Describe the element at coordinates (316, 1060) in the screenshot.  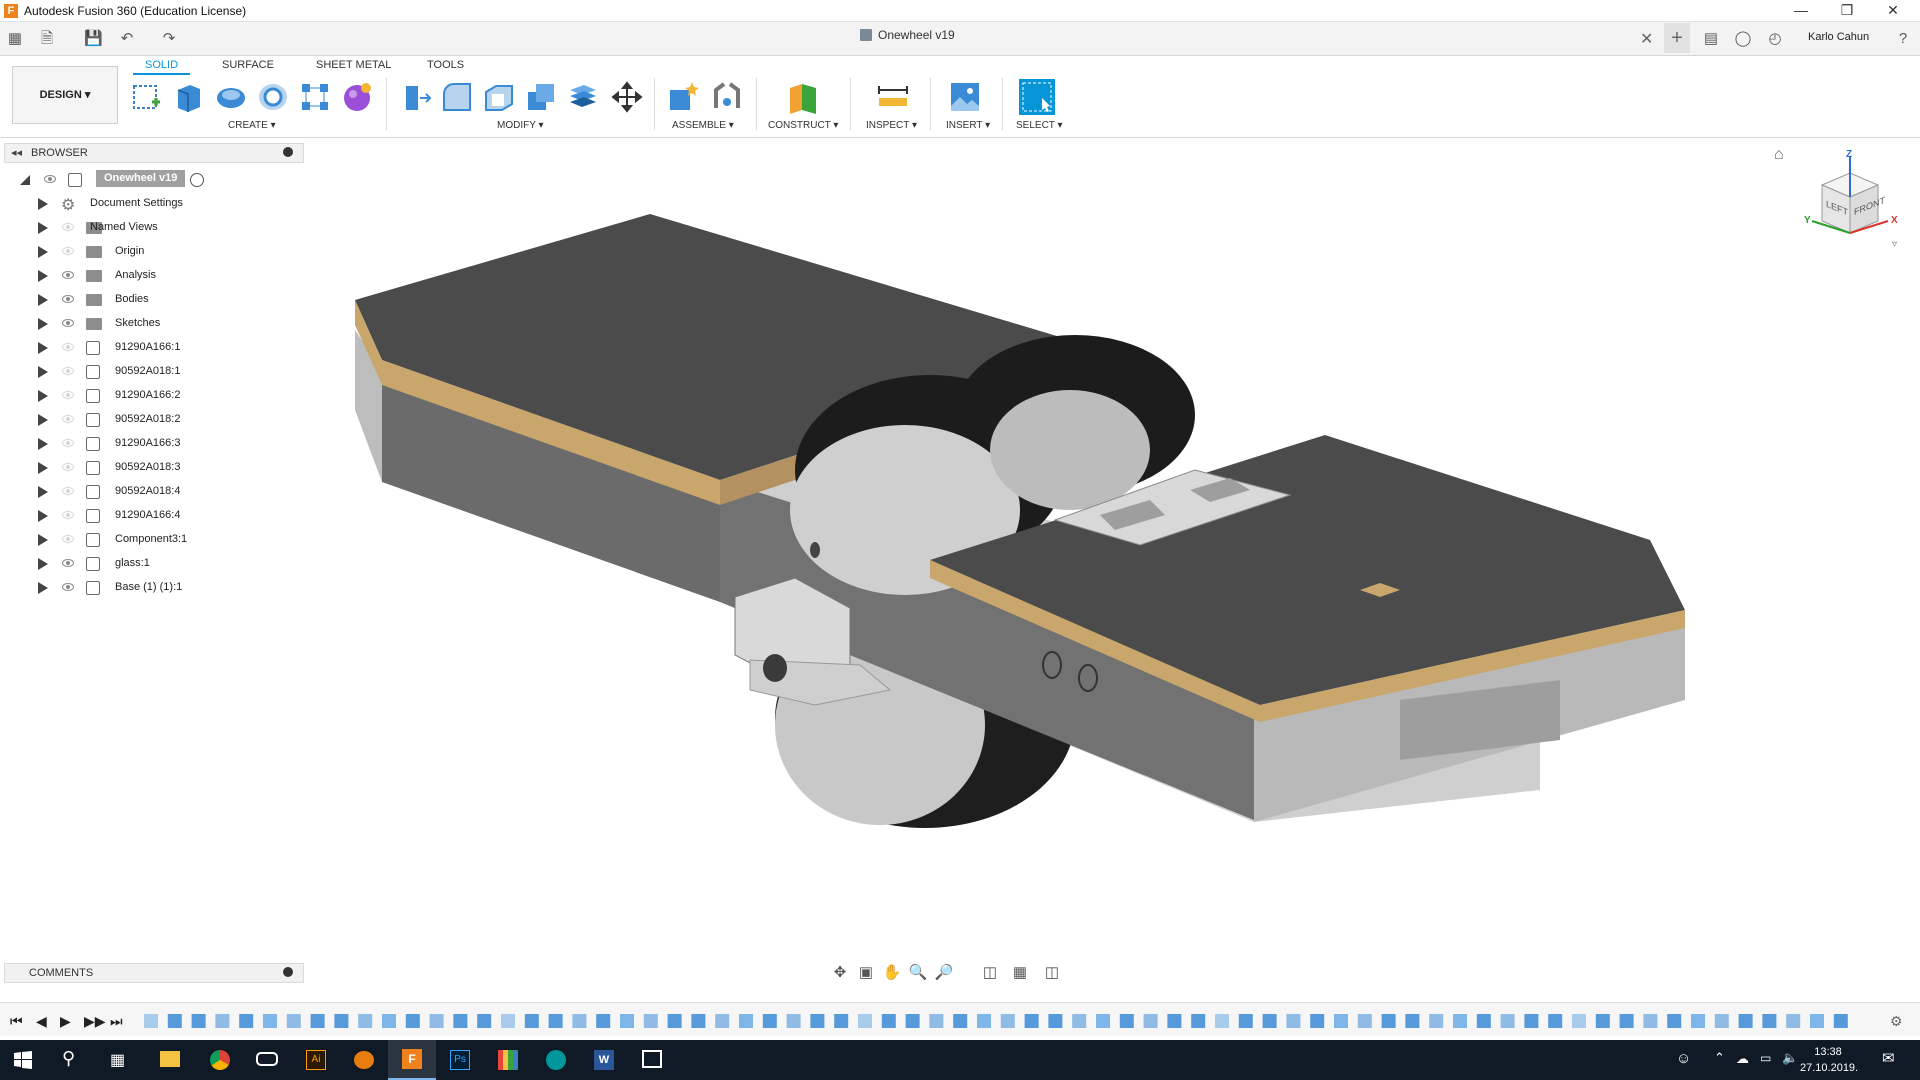
I see `illustrator-icon: Ai` at that location.